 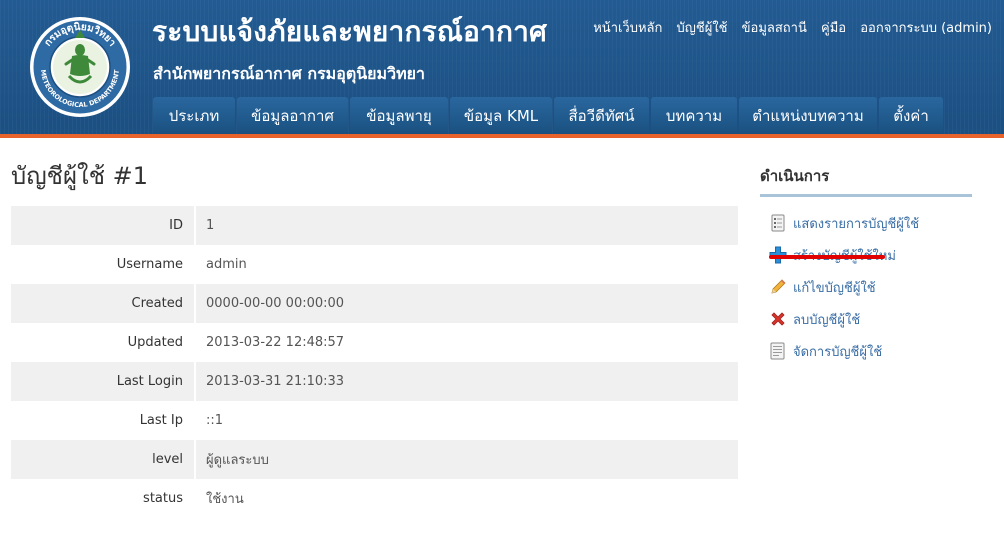 What do you see at coordinates (702, 28) in the screenshot?
I see `link-user-accounts: บัญชีผู้ใช้` at bounding box center [702, 28].